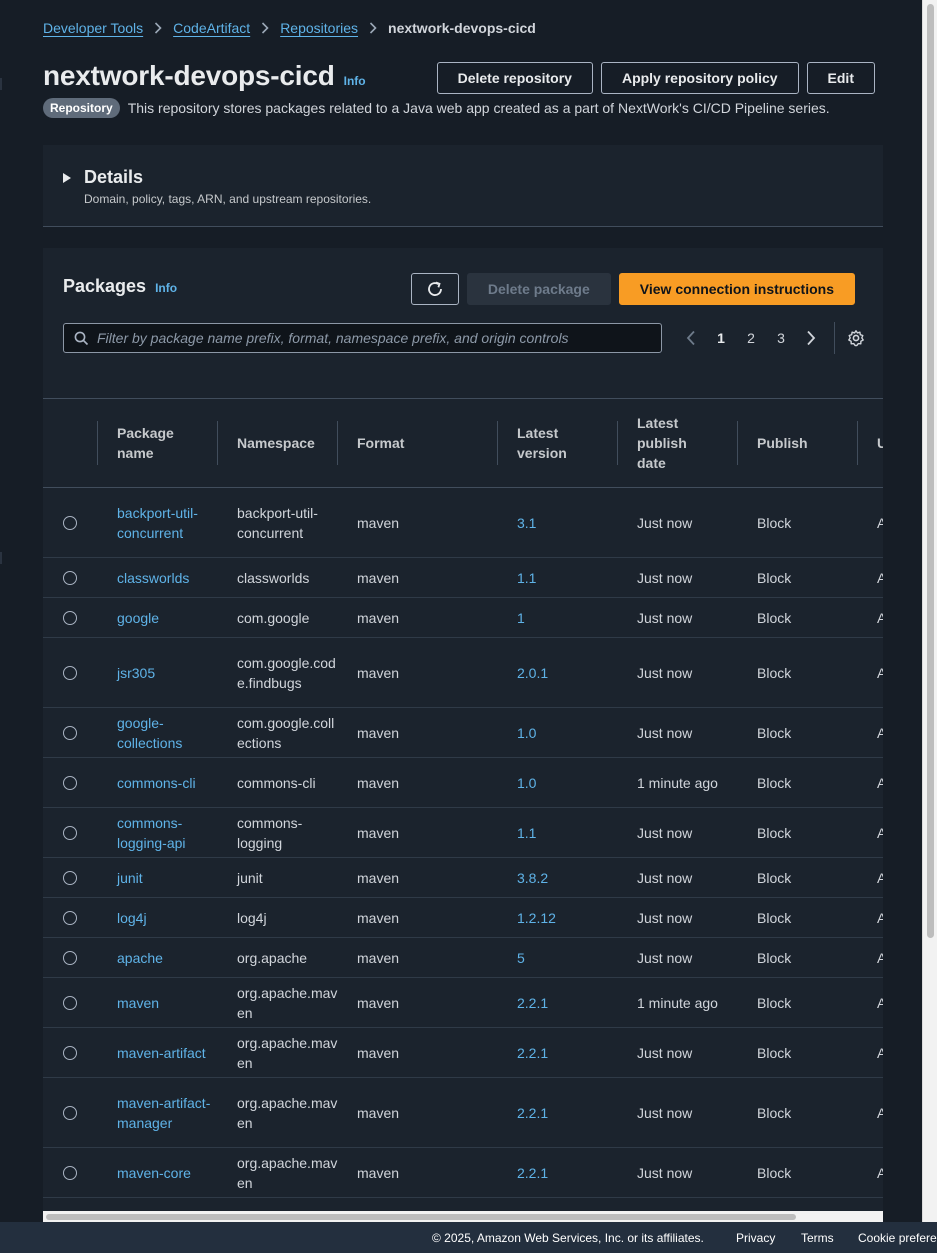  I want to click on column-upstream-truncated: U, so click(870, 443).